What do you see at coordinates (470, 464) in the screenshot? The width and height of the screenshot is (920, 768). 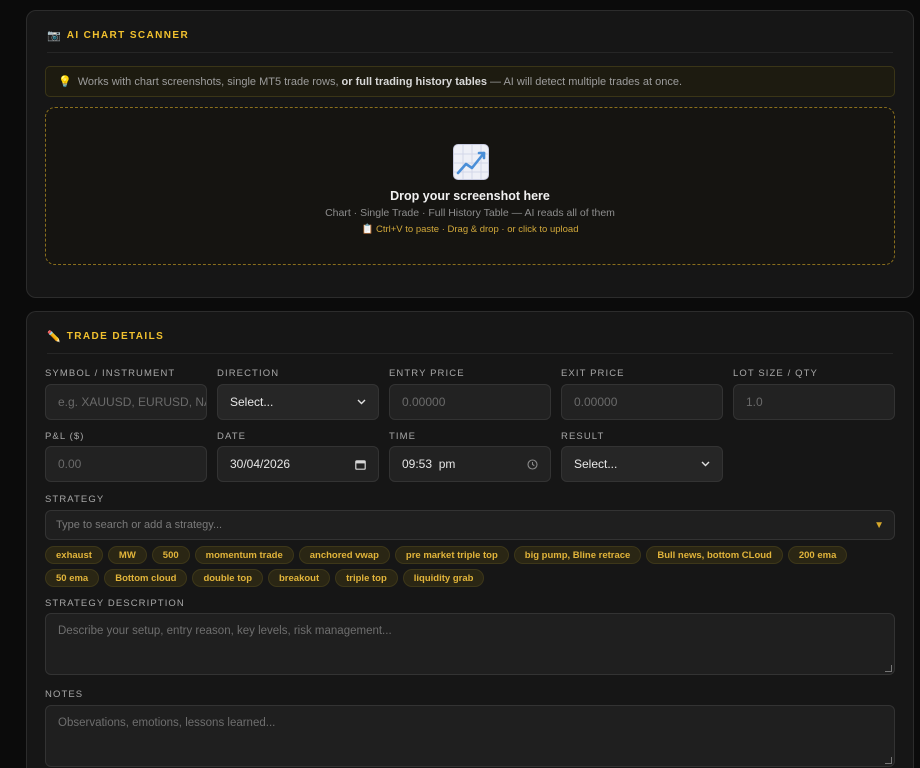 I see `time-input: 09:53 pm` at bounding box center [470, 464].